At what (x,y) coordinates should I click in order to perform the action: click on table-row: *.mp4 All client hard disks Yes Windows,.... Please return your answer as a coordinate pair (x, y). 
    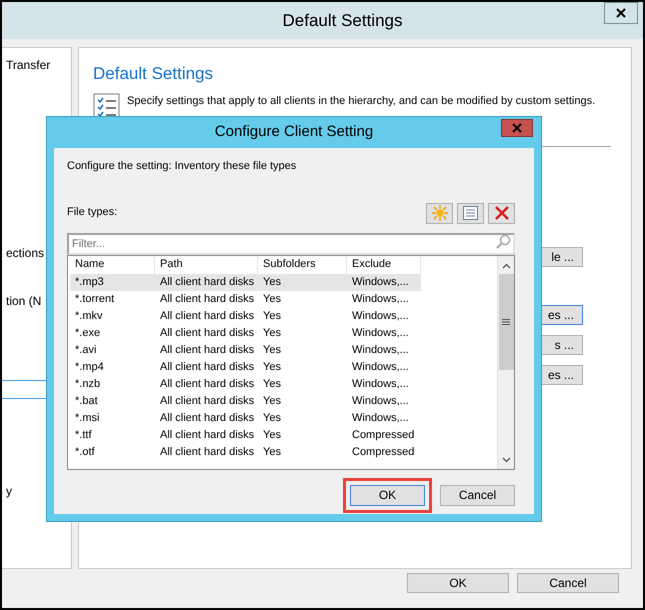
    Looking at the image, I should click on (245, 367).